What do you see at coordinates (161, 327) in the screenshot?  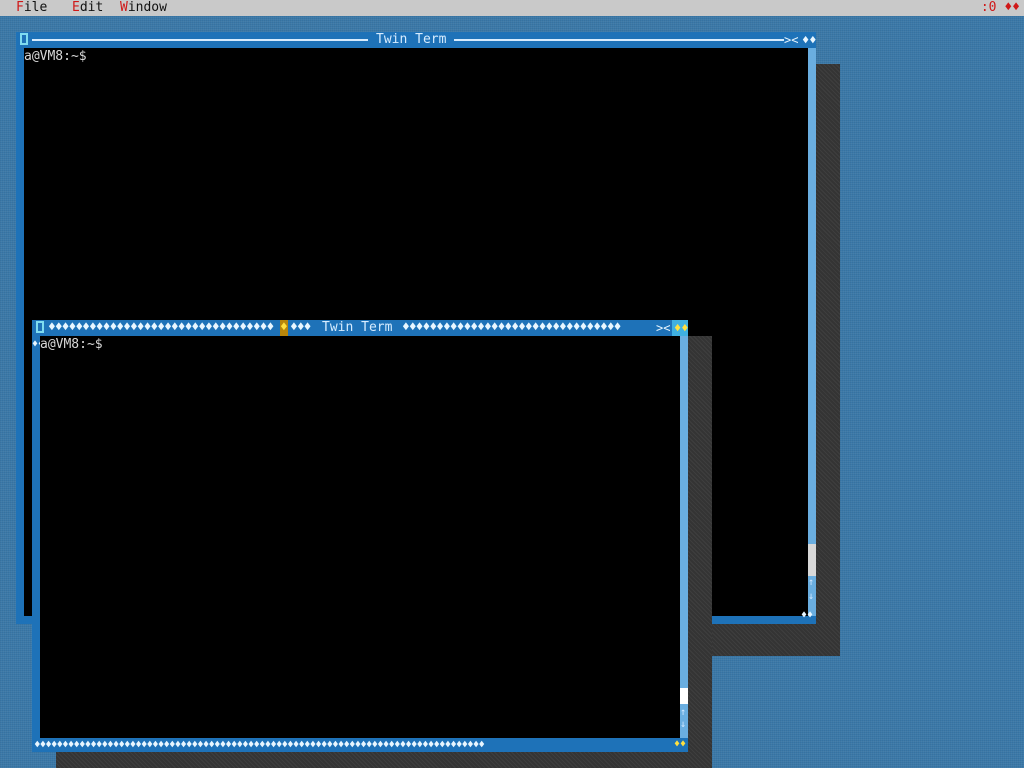 I see `title-diamond-fill-left: ♦♦♦♦♦♦♦♦♦♦♦♦♦♦♦♦♦♦♦♦♦♦♦♦♦♦♦♦♦♦♦♦♦` at bounding box center [161, 327].